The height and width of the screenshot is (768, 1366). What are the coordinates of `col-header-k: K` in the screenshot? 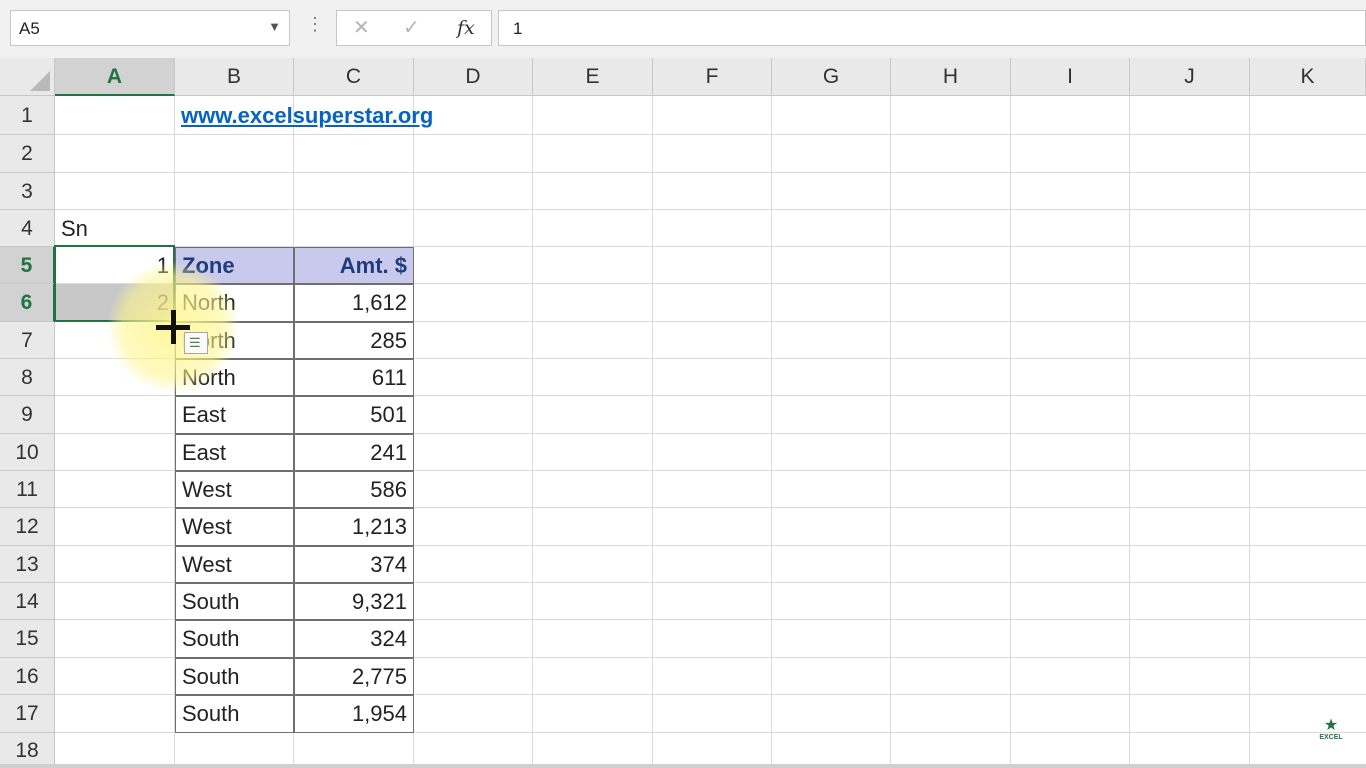 It's located at (1308, 77).